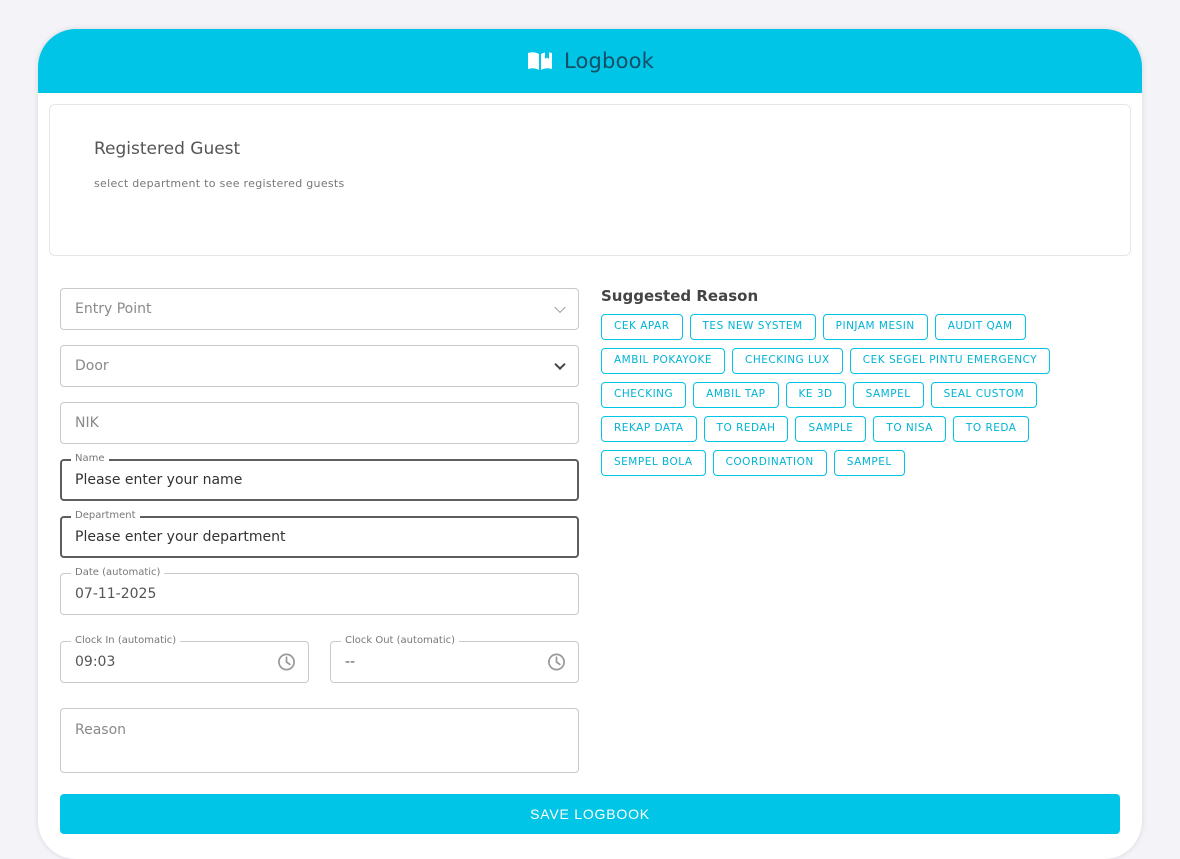 This screenshot has height=859, width=1180. Describe the element at coordinates (815, 395) in the screenshot. I see `reason-chip: KE 3D` at that location.